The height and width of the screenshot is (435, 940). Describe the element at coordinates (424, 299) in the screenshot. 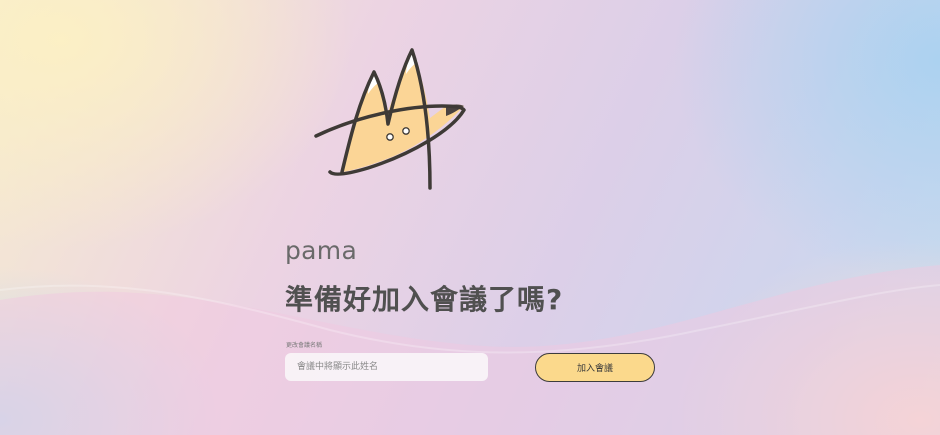

I see `page-title: 準備好加入會議了嗎?` at that location.